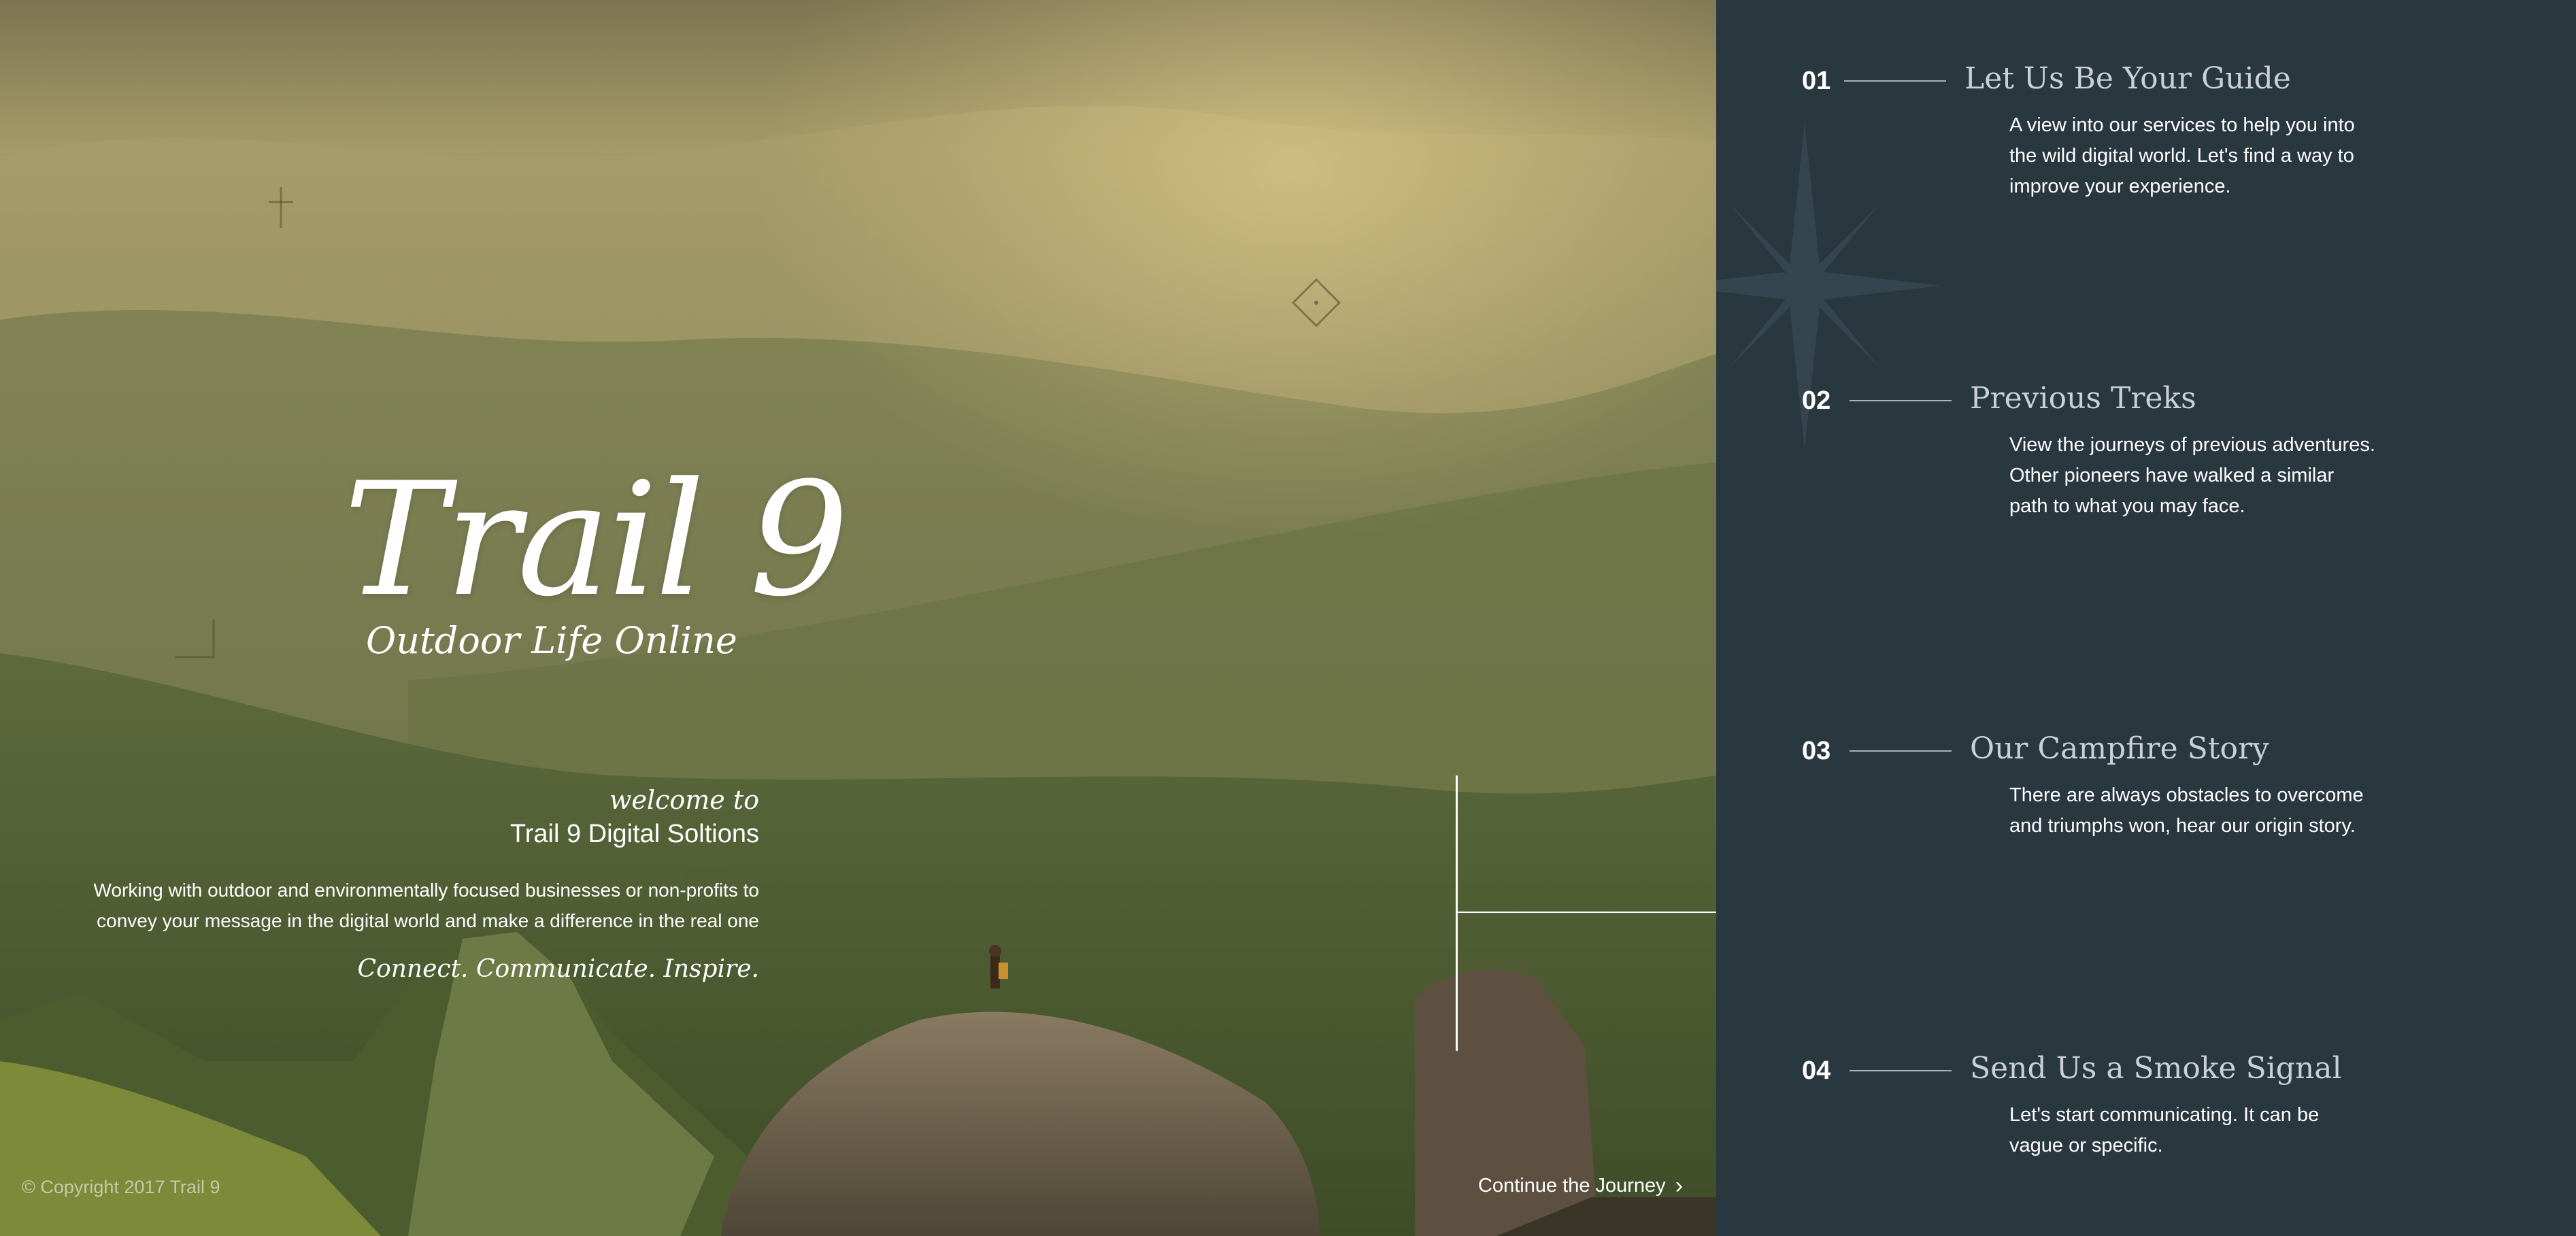  I want to click on nav-item-title: Send Us a Smoke Signal, so click(2156, 1068).